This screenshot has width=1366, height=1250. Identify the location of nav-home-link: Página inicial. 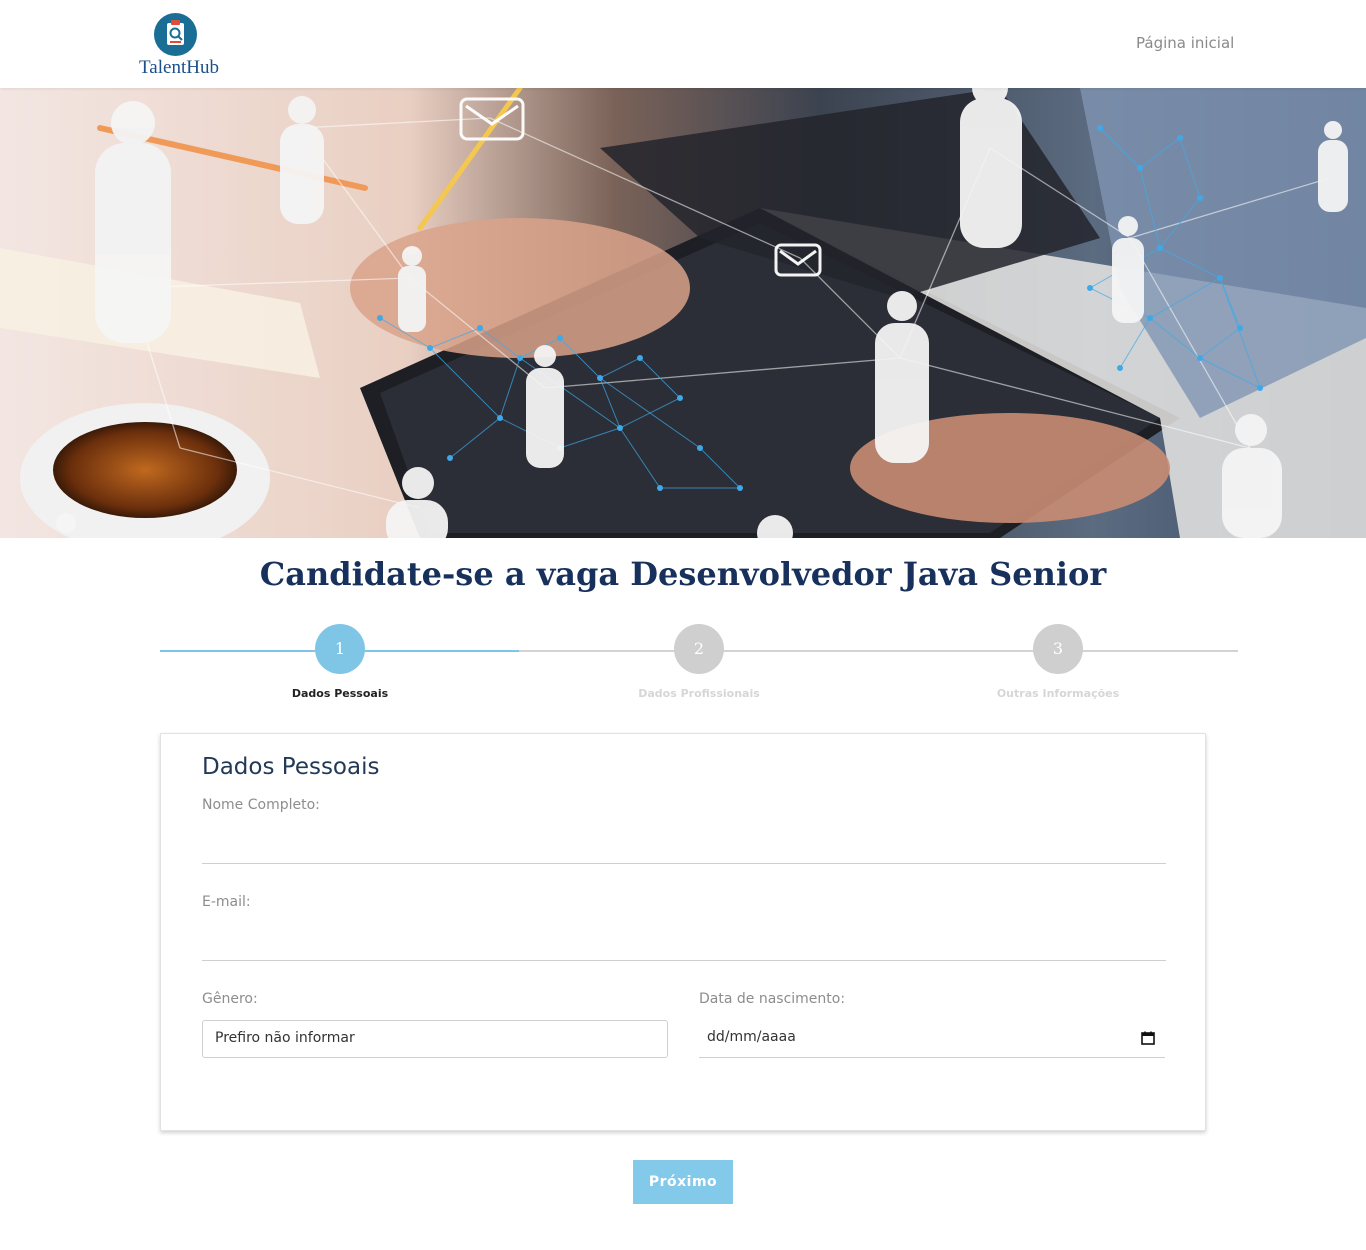
(1185, 43).